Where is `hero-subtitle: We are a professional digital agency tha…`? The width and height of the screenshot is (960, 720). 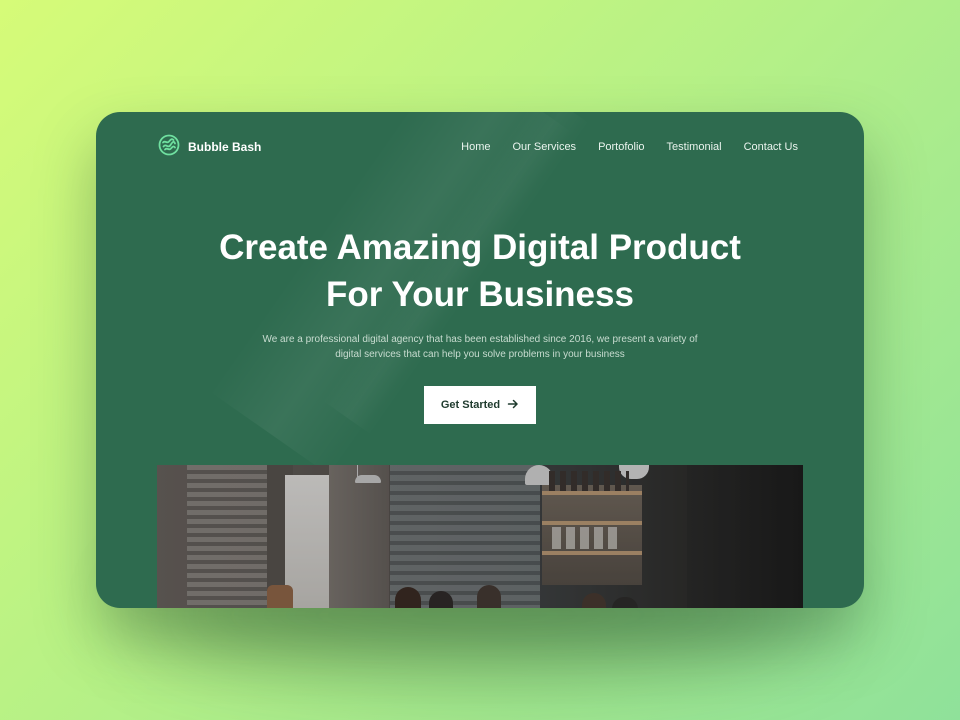 hero-subtitle: We are a professional digital agency tha… is located at coordinates (480, 347).